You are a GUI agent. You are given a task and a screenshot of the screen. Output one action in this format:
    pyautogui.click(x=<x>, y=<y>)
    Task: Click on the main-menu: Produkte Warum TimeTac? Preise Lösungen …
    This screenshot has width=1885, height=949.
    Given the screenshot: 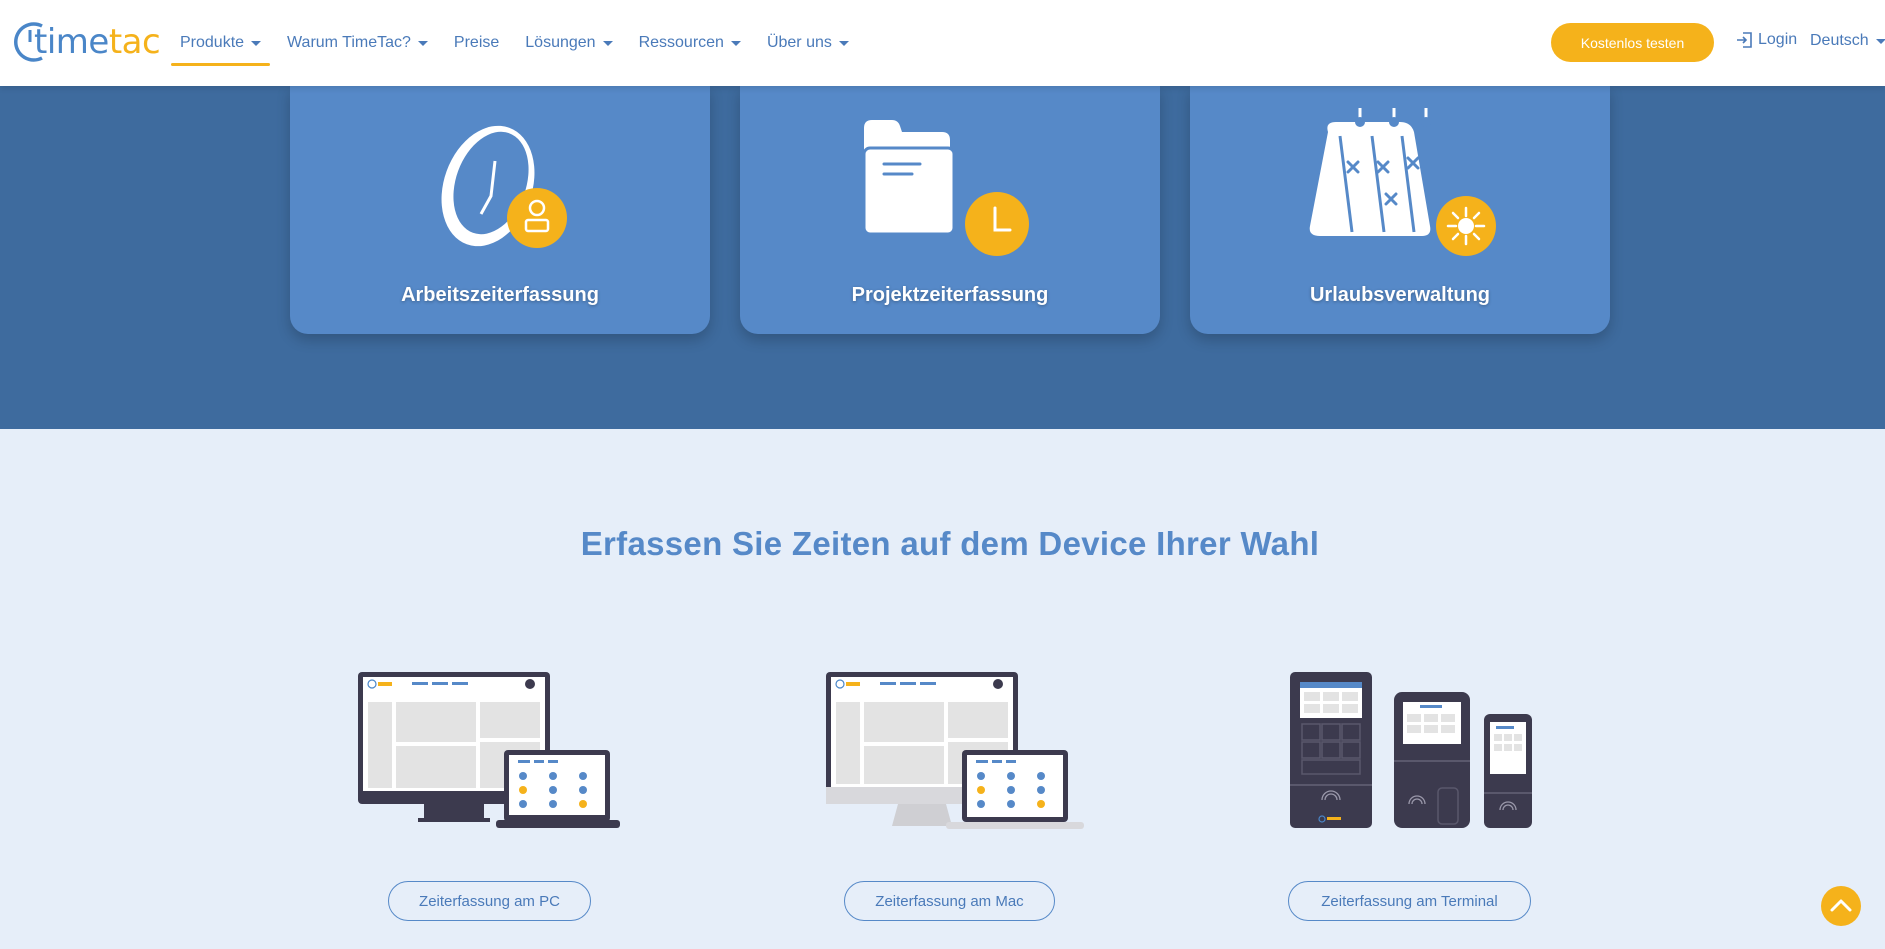 What is the action you would take?
    pyautogui.click(x=522, y=43)
    